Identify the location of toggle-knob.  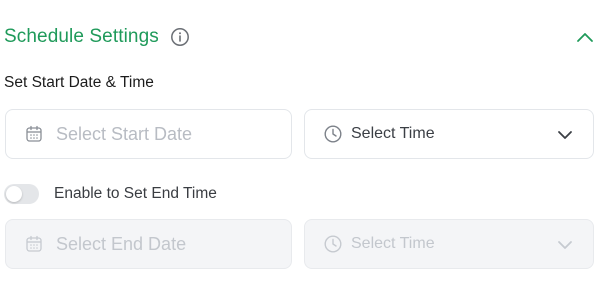
(14, 194).